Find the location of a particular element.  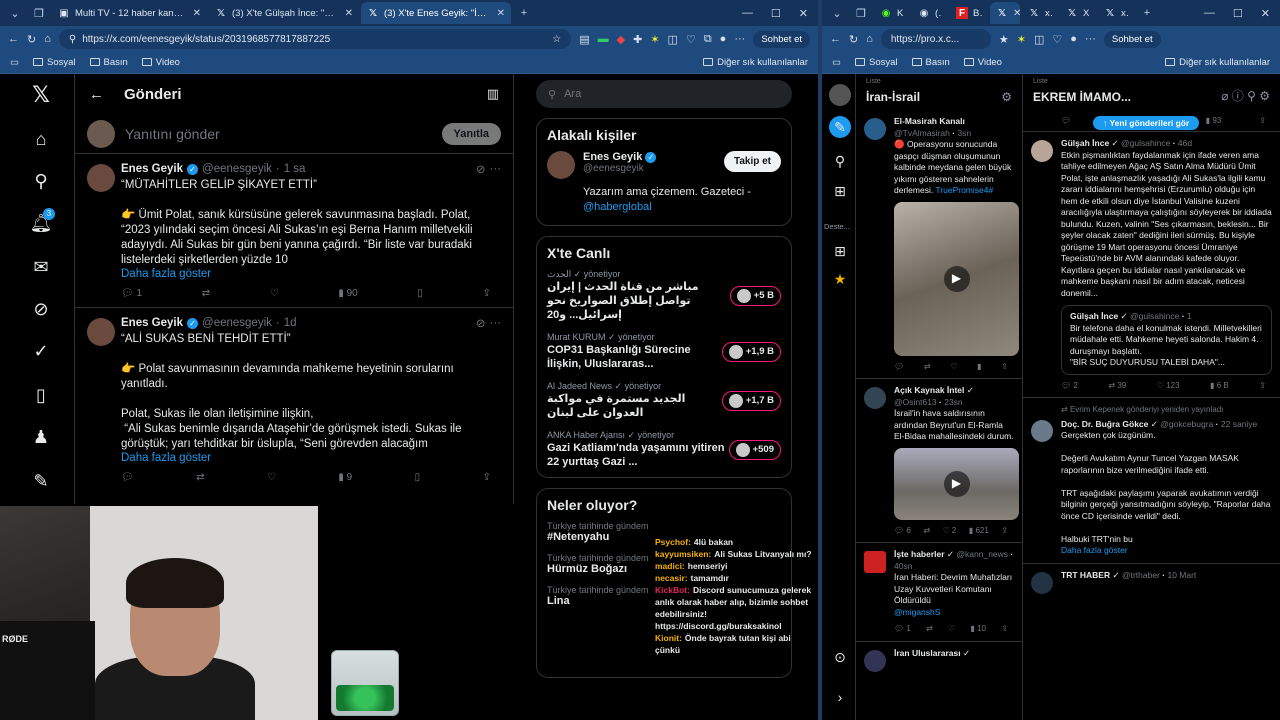

bookmark-folder-basin: Basın is located at coordinates (930, 62).